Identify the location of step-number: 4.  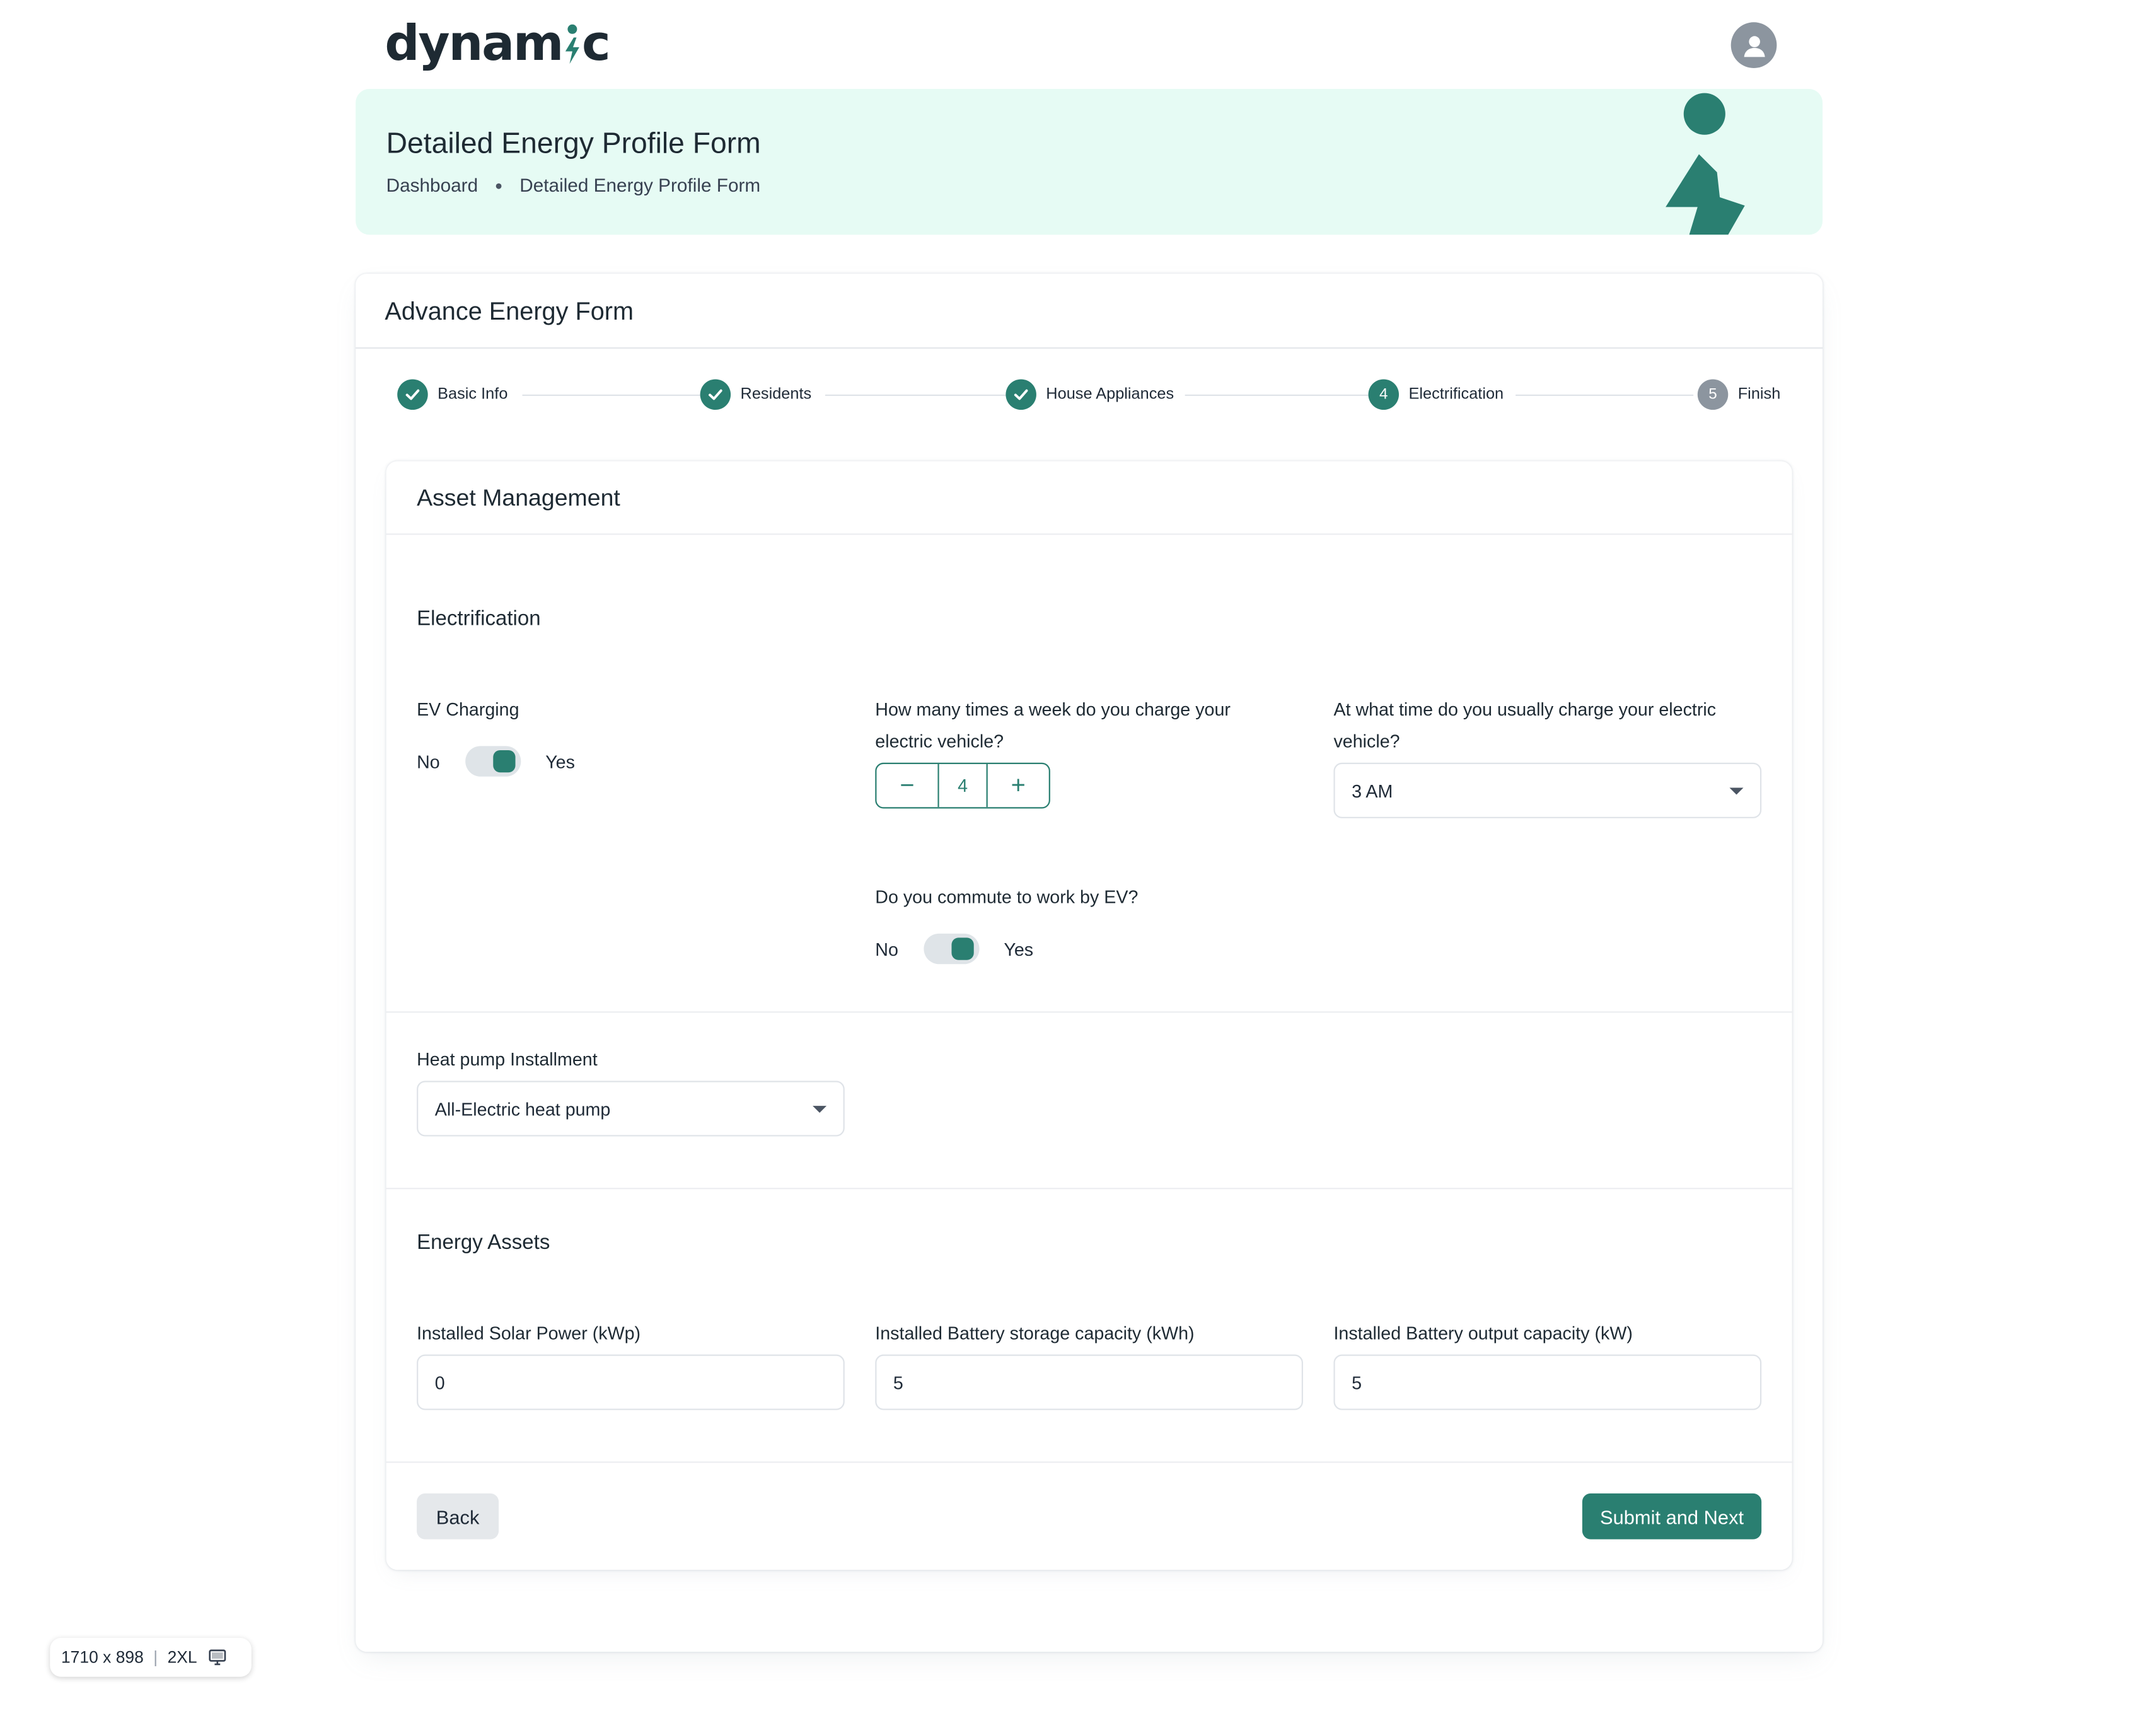
(1384, 395).